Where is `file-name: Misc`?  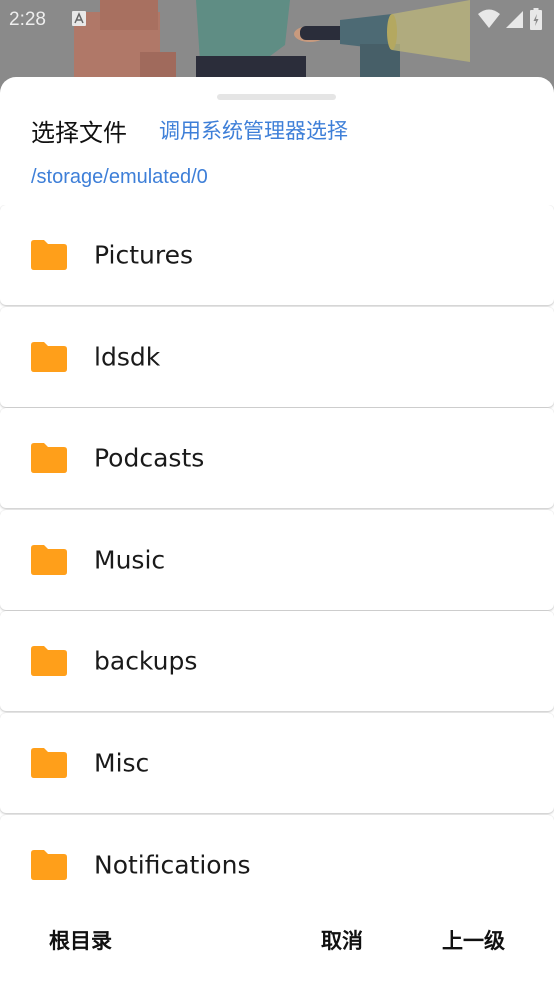 file-name: Misc is located at coordinates (122, 763).